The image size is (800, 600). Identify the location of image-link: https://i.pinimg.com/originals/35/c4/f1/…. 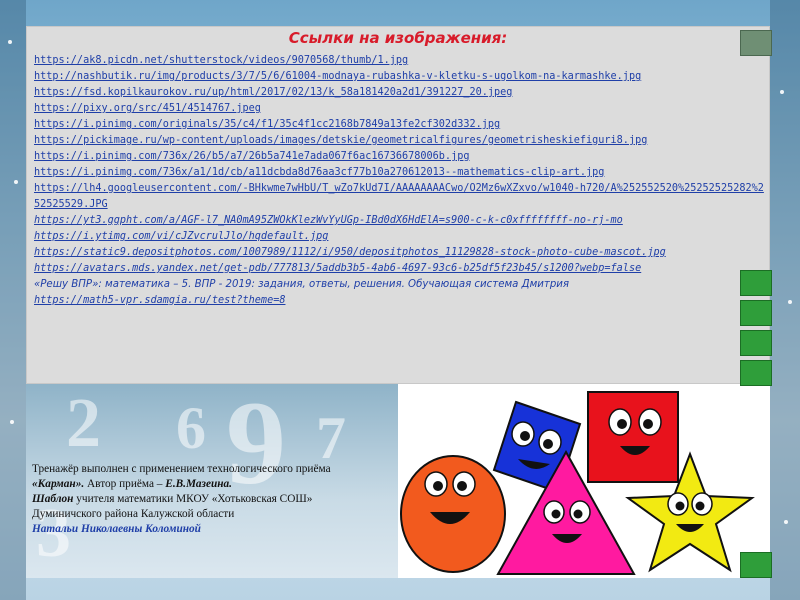
(399, 125).